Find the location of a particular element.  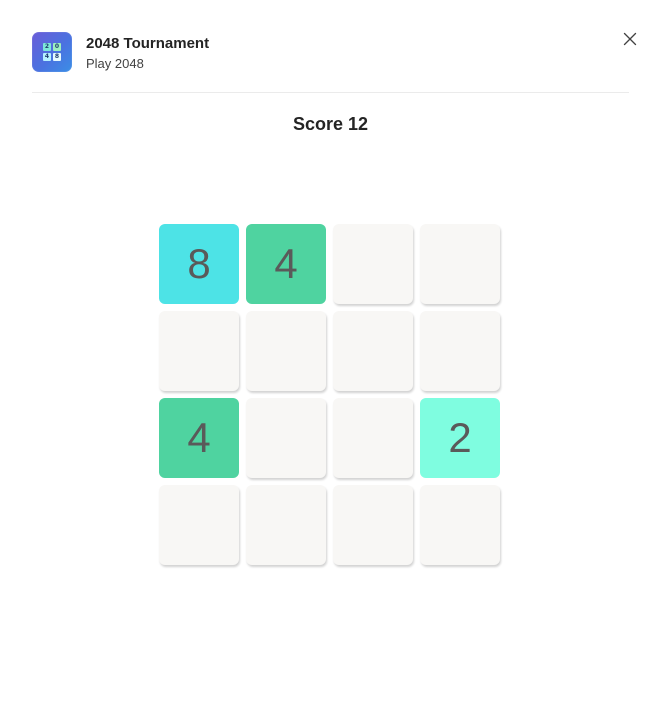

score-value: 12 is located at coordinates (358, 124).